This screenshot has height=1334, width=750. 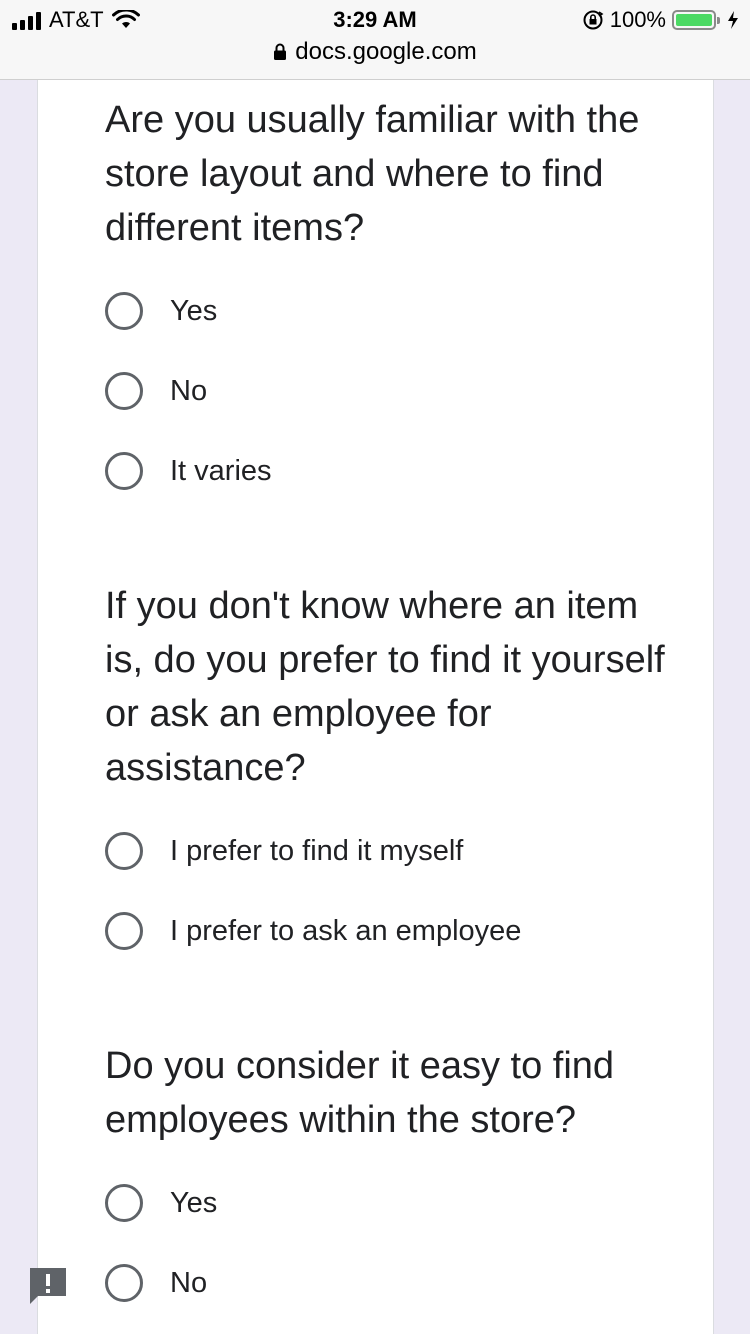 I want to click on orientation-lock-icon, so click(x=593, y=20).